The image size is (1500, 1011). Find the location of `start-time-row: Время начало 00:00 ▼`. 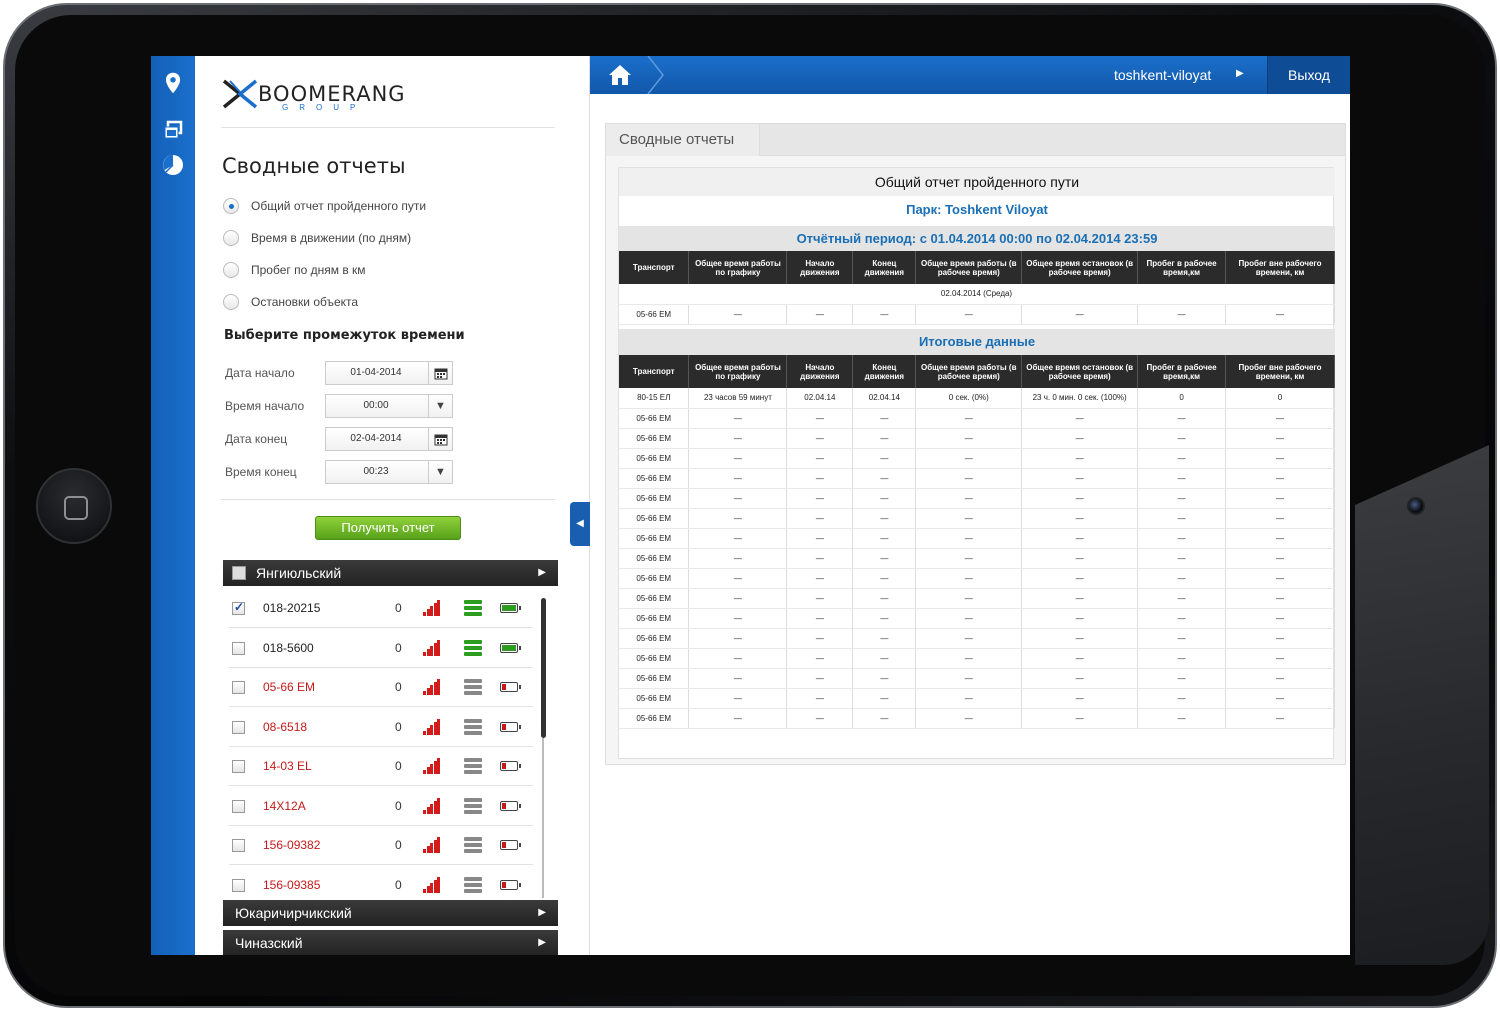

start-time-row: Время начало 00:00 ▼ is located at coordinates (340, 406).